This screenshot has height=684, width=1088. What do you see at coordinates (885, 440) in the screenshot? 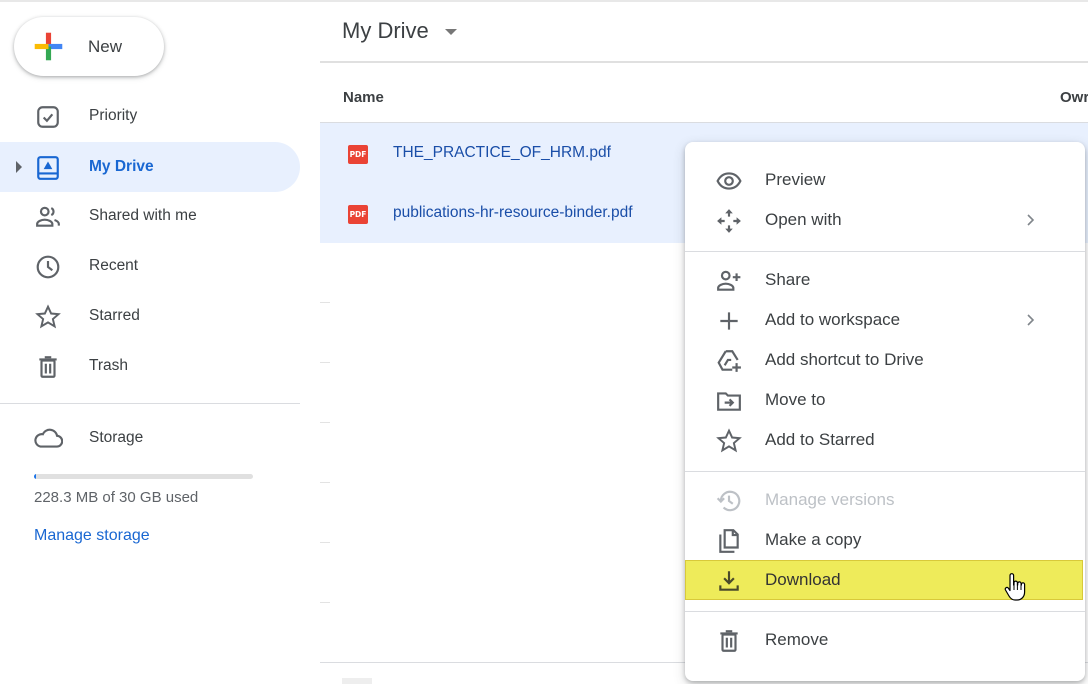
I see `menu-item-add-to-starred: Add to Starred` at bounding box center [885, 440].